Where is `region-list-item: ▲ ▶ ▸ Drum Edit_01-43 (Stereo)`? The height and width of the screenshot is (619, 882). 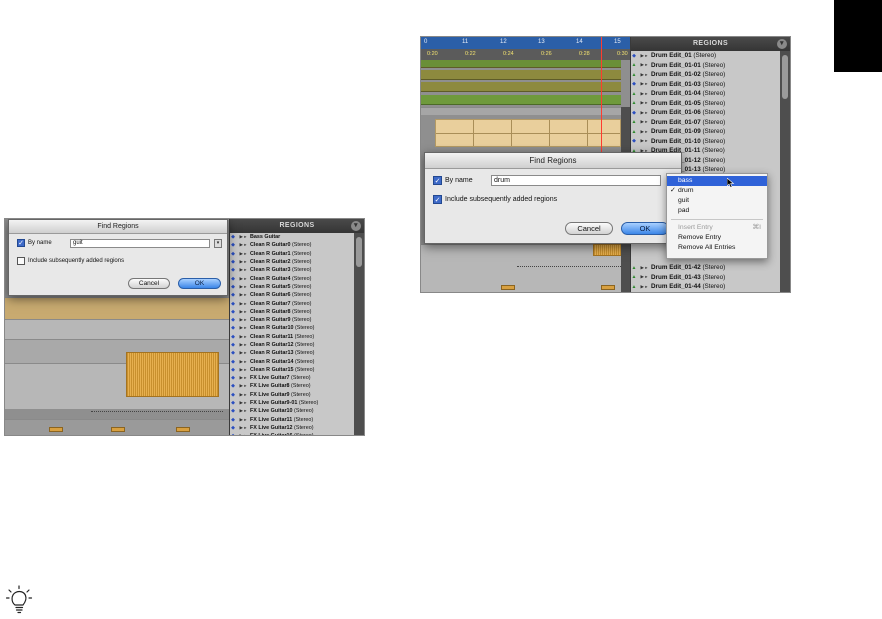
region-list-item: ▲ ▶ ▸ Drum Edit_01-43 (Stereo) is located at coordinates (705, 278).